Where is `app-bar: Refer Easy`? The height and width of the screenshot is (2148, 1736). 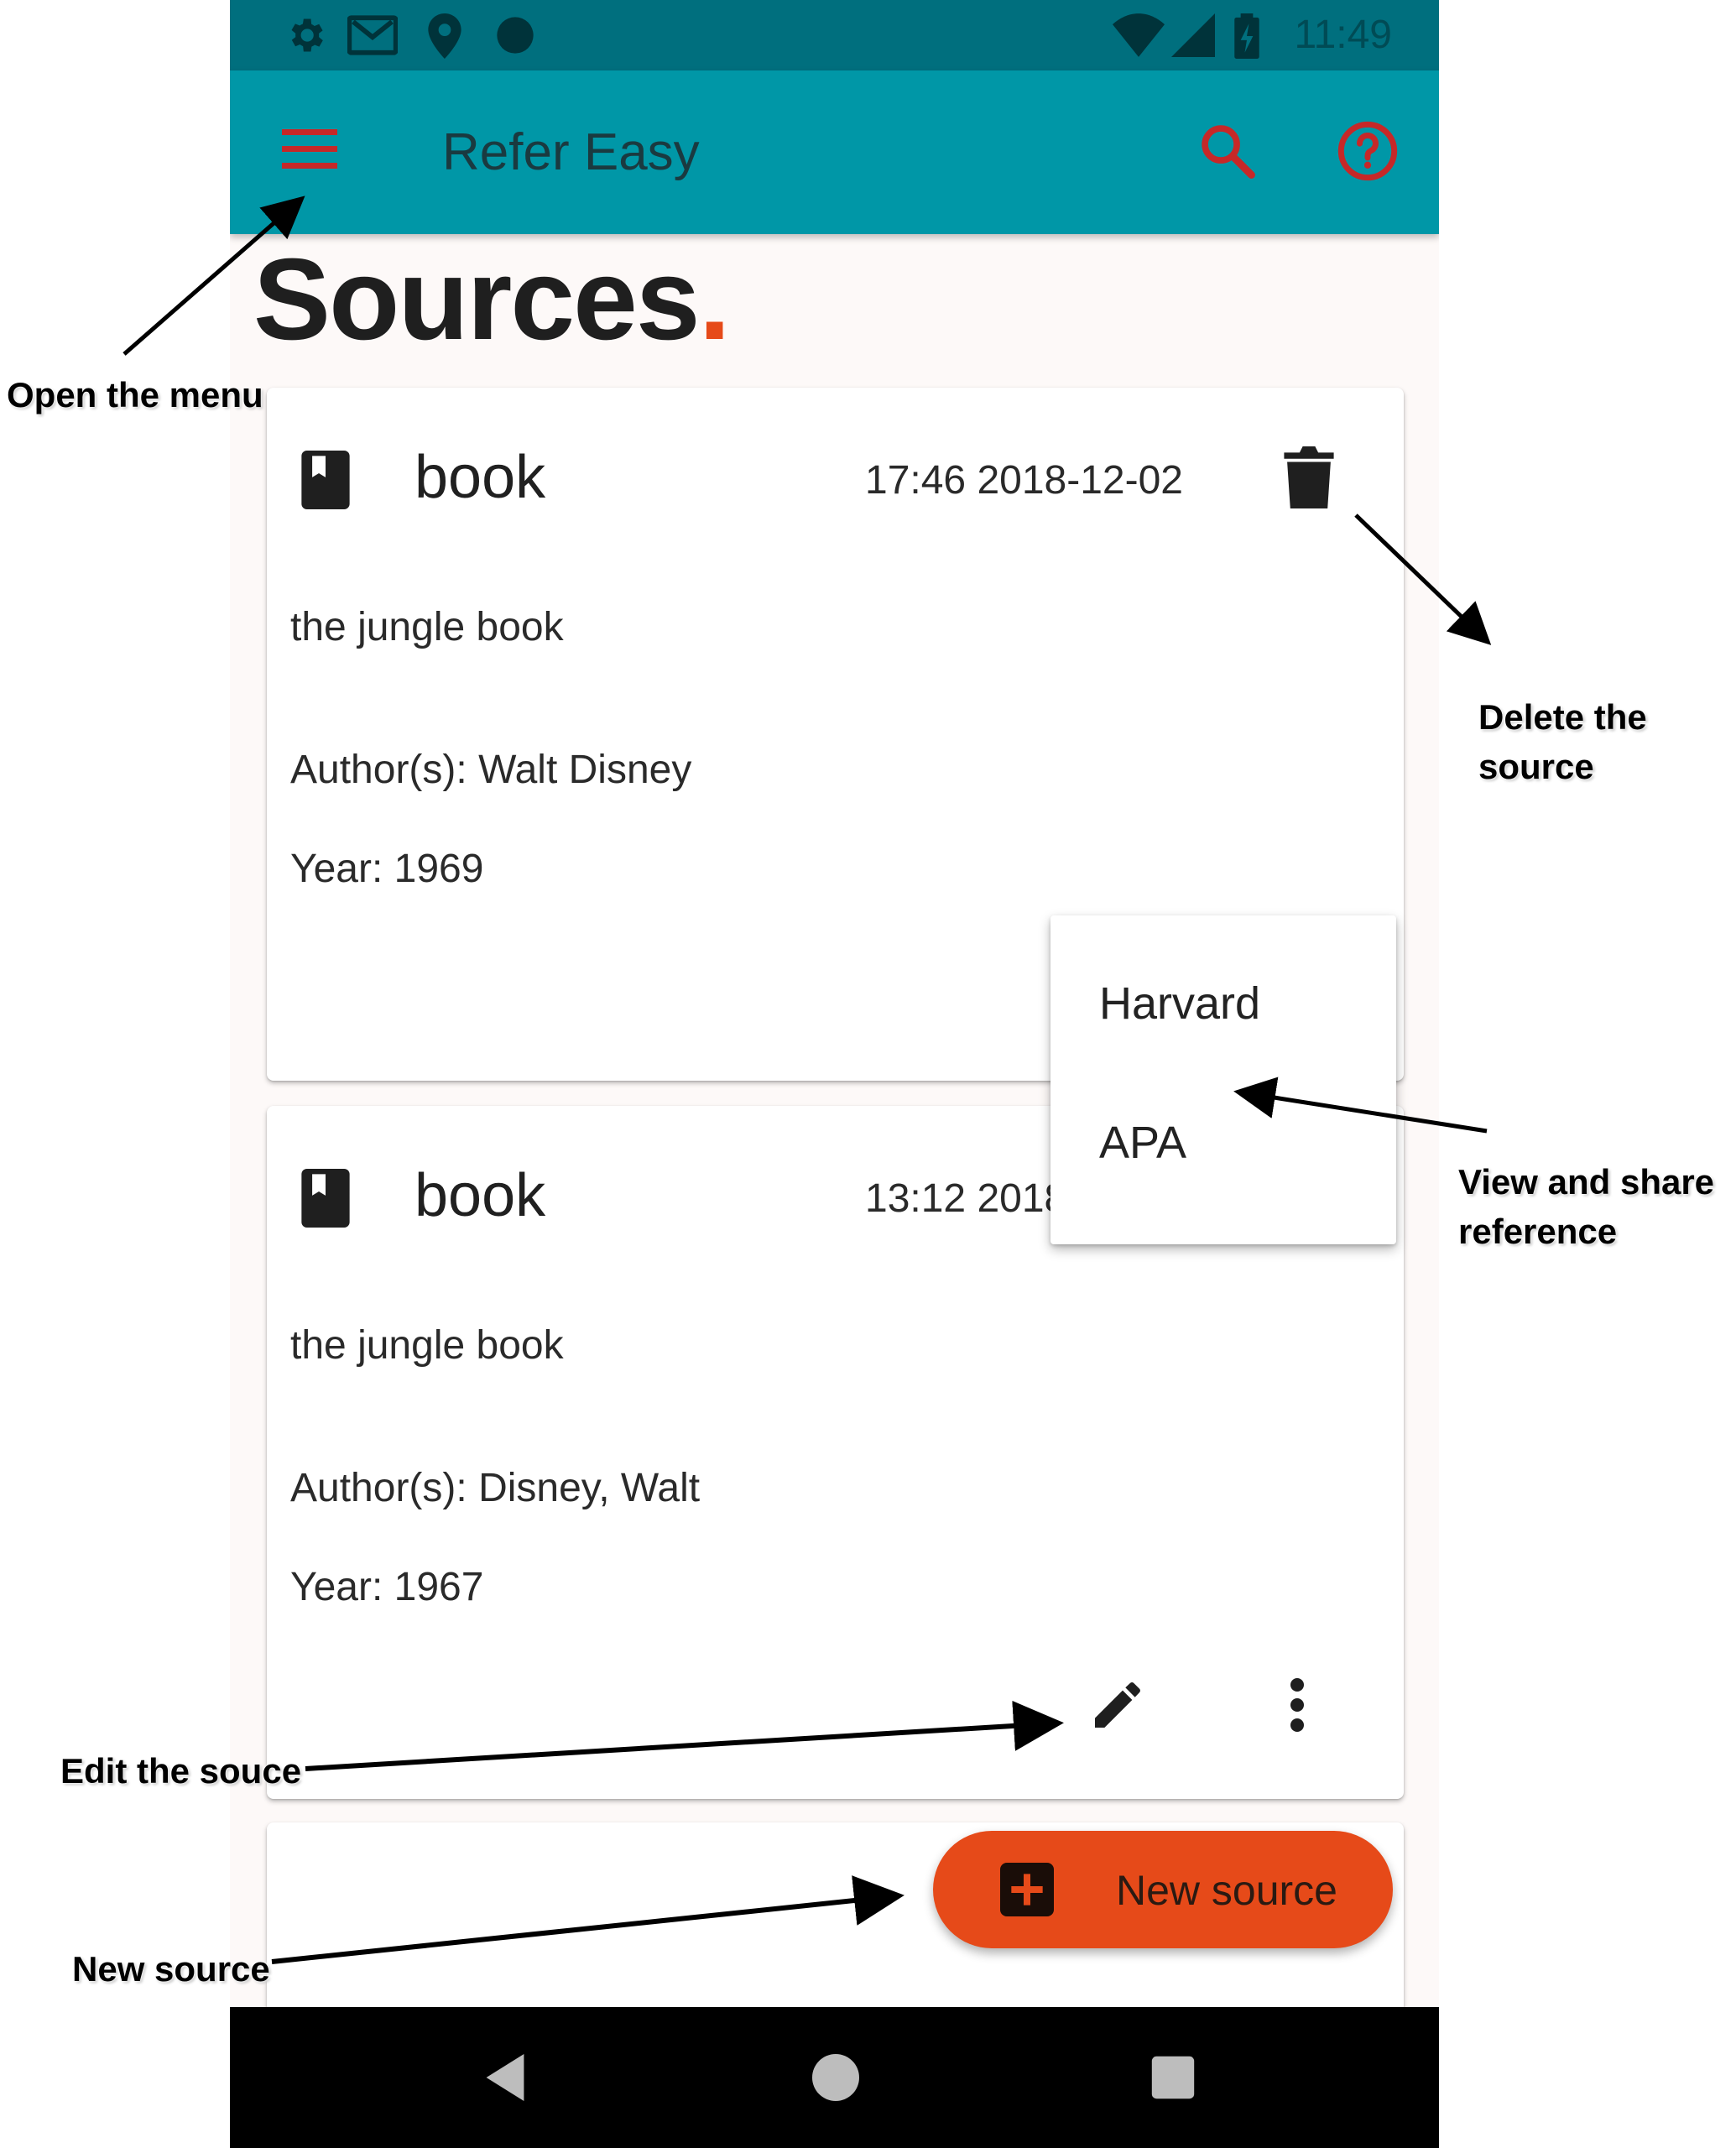 app-bar: Refer Easy is located at coordinates (834, 152).